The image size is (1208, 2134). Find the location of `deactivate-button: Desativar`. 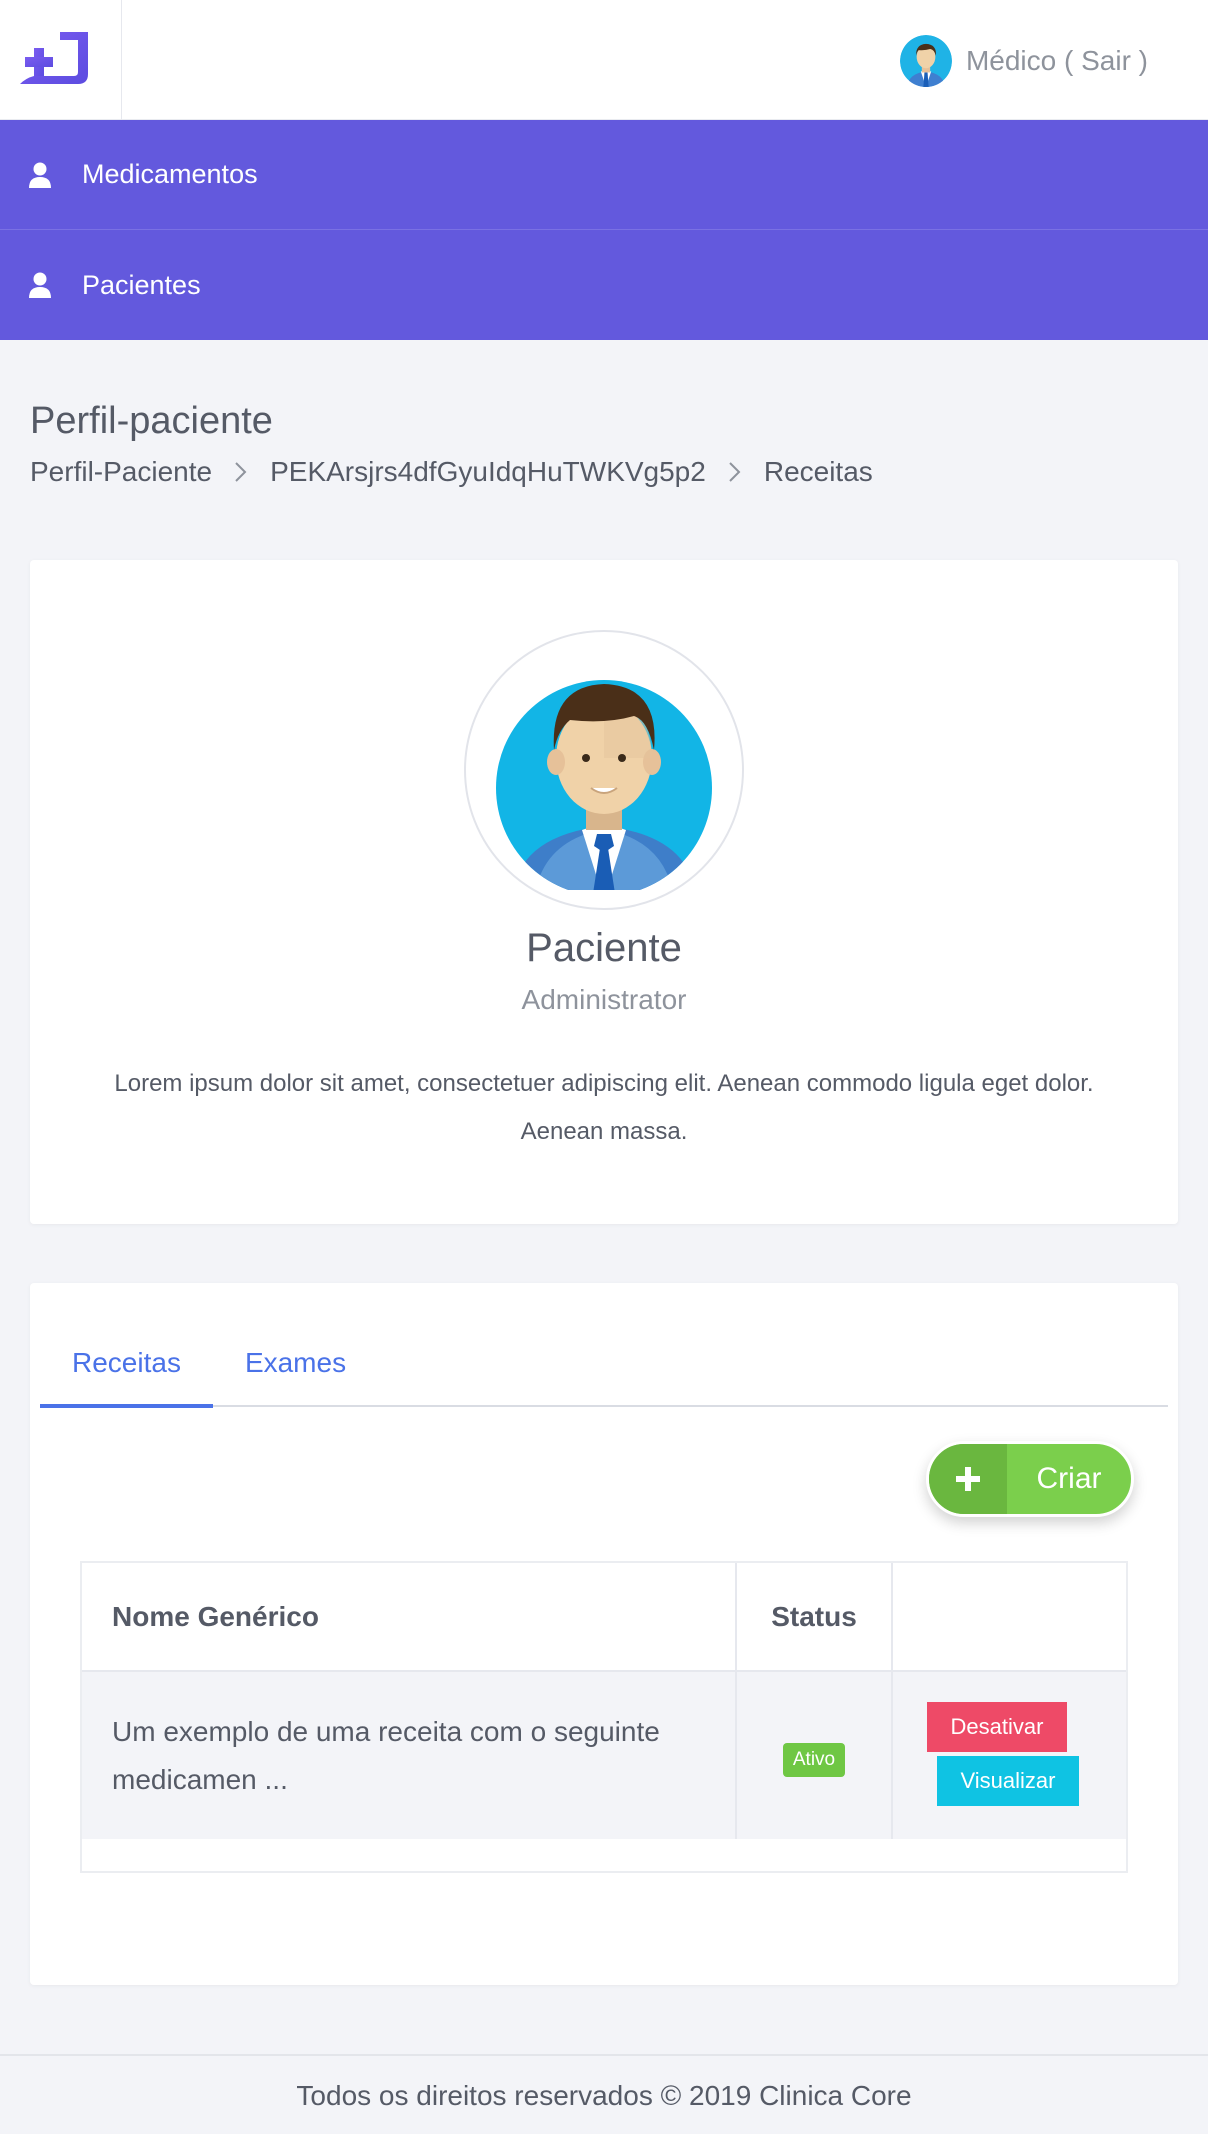

deactivate-button: Desativar is located at coordinates (997, 1726).